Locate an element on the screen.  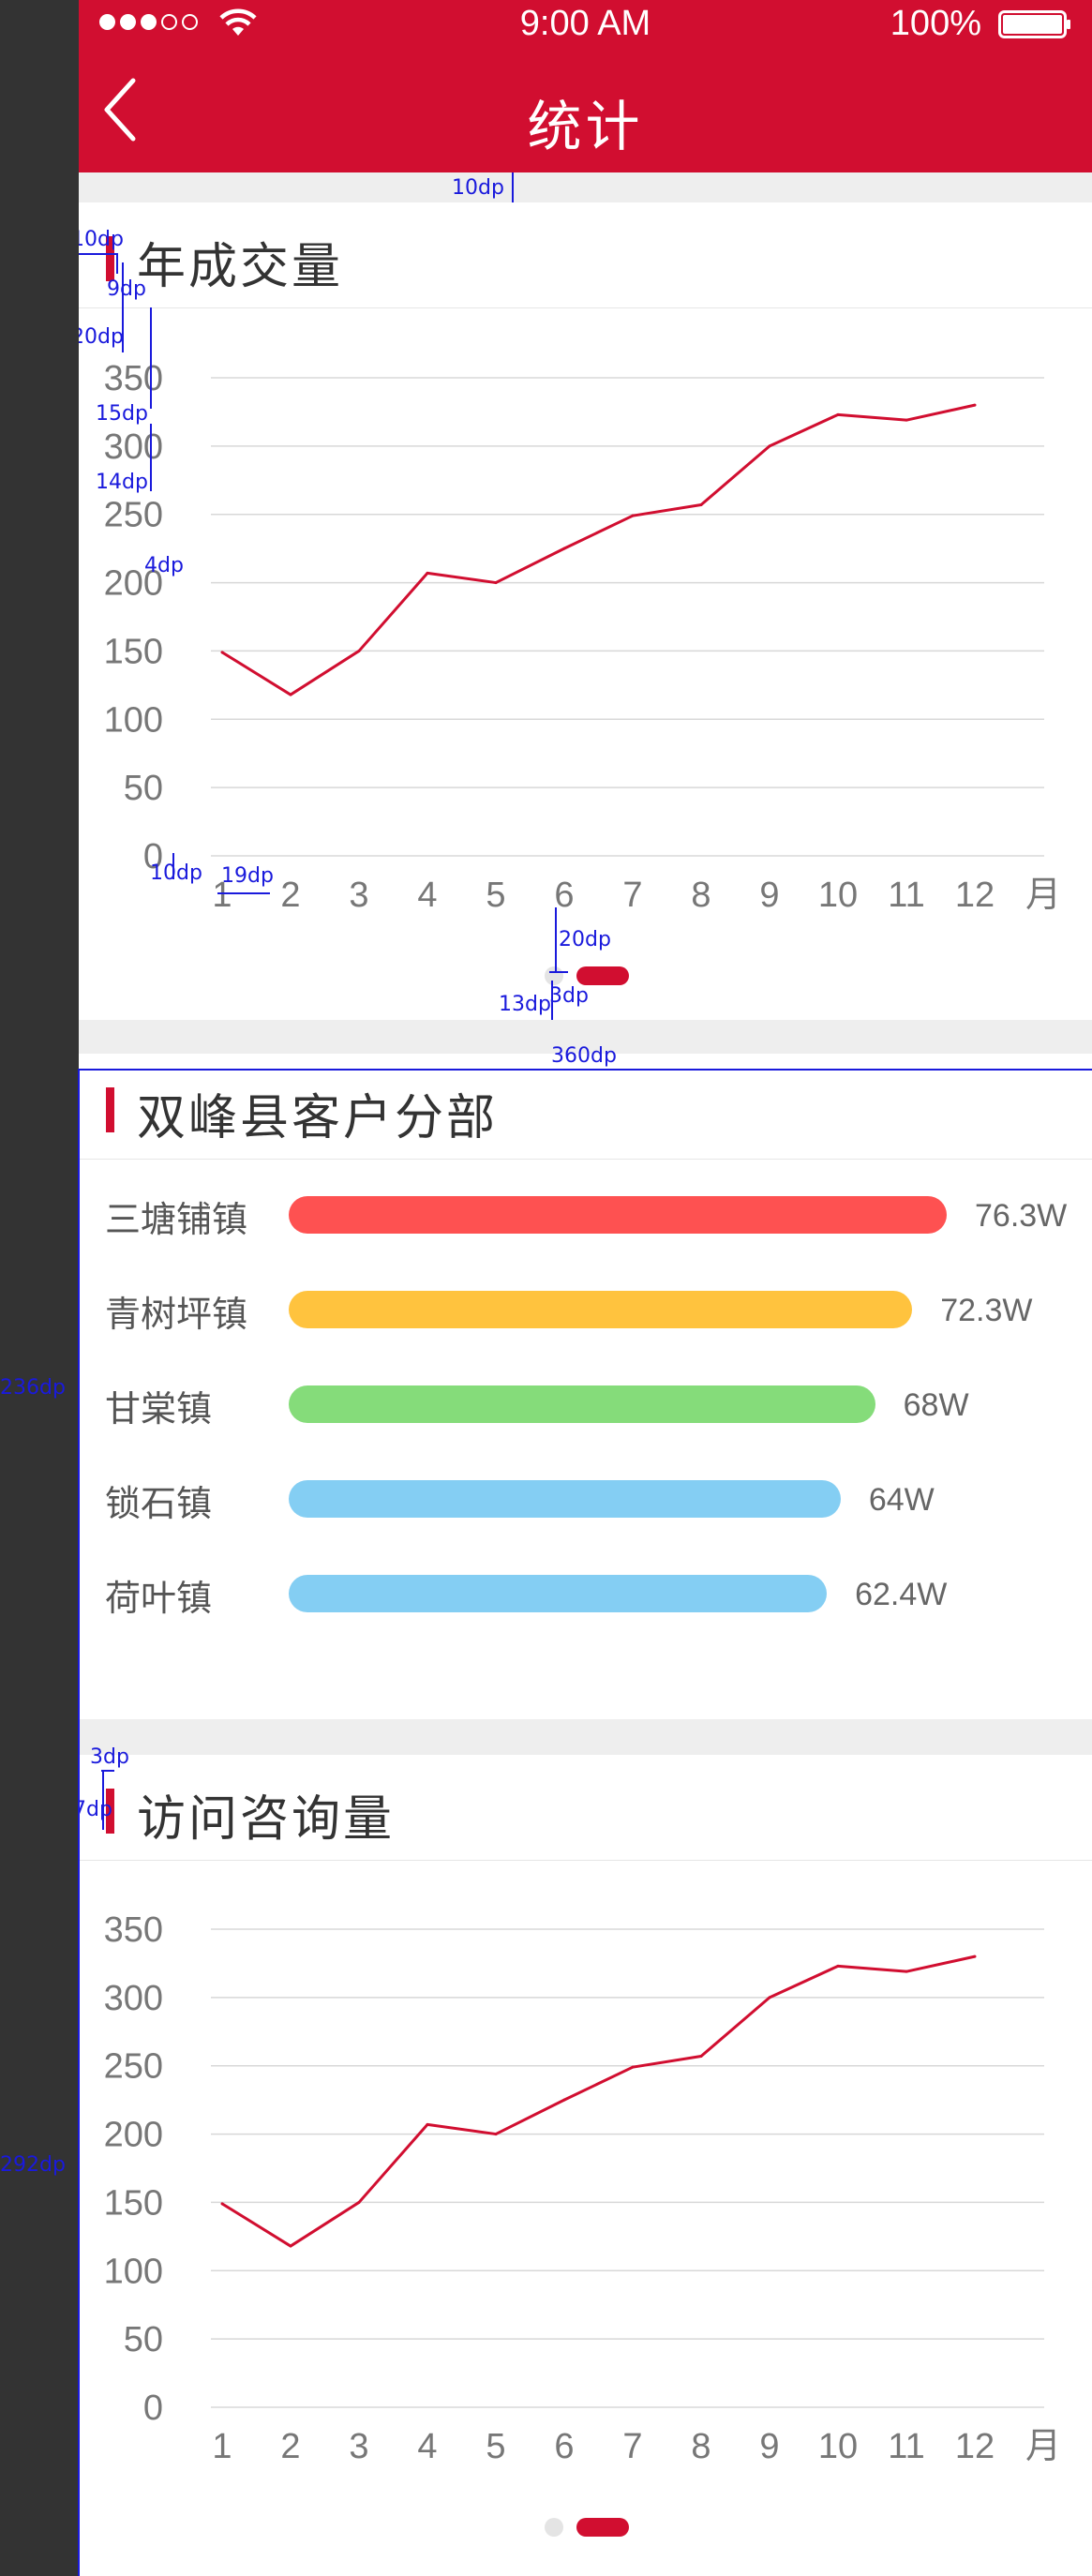
section-title: 访问咨询量 is located at coordinates (266, 1819).